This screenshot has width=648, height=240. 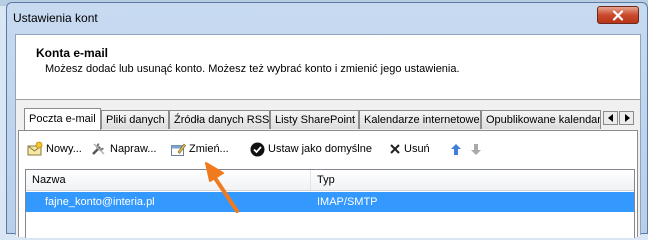 I want to click on window-title: Ustawienia kont, so click(x=55, y=18).